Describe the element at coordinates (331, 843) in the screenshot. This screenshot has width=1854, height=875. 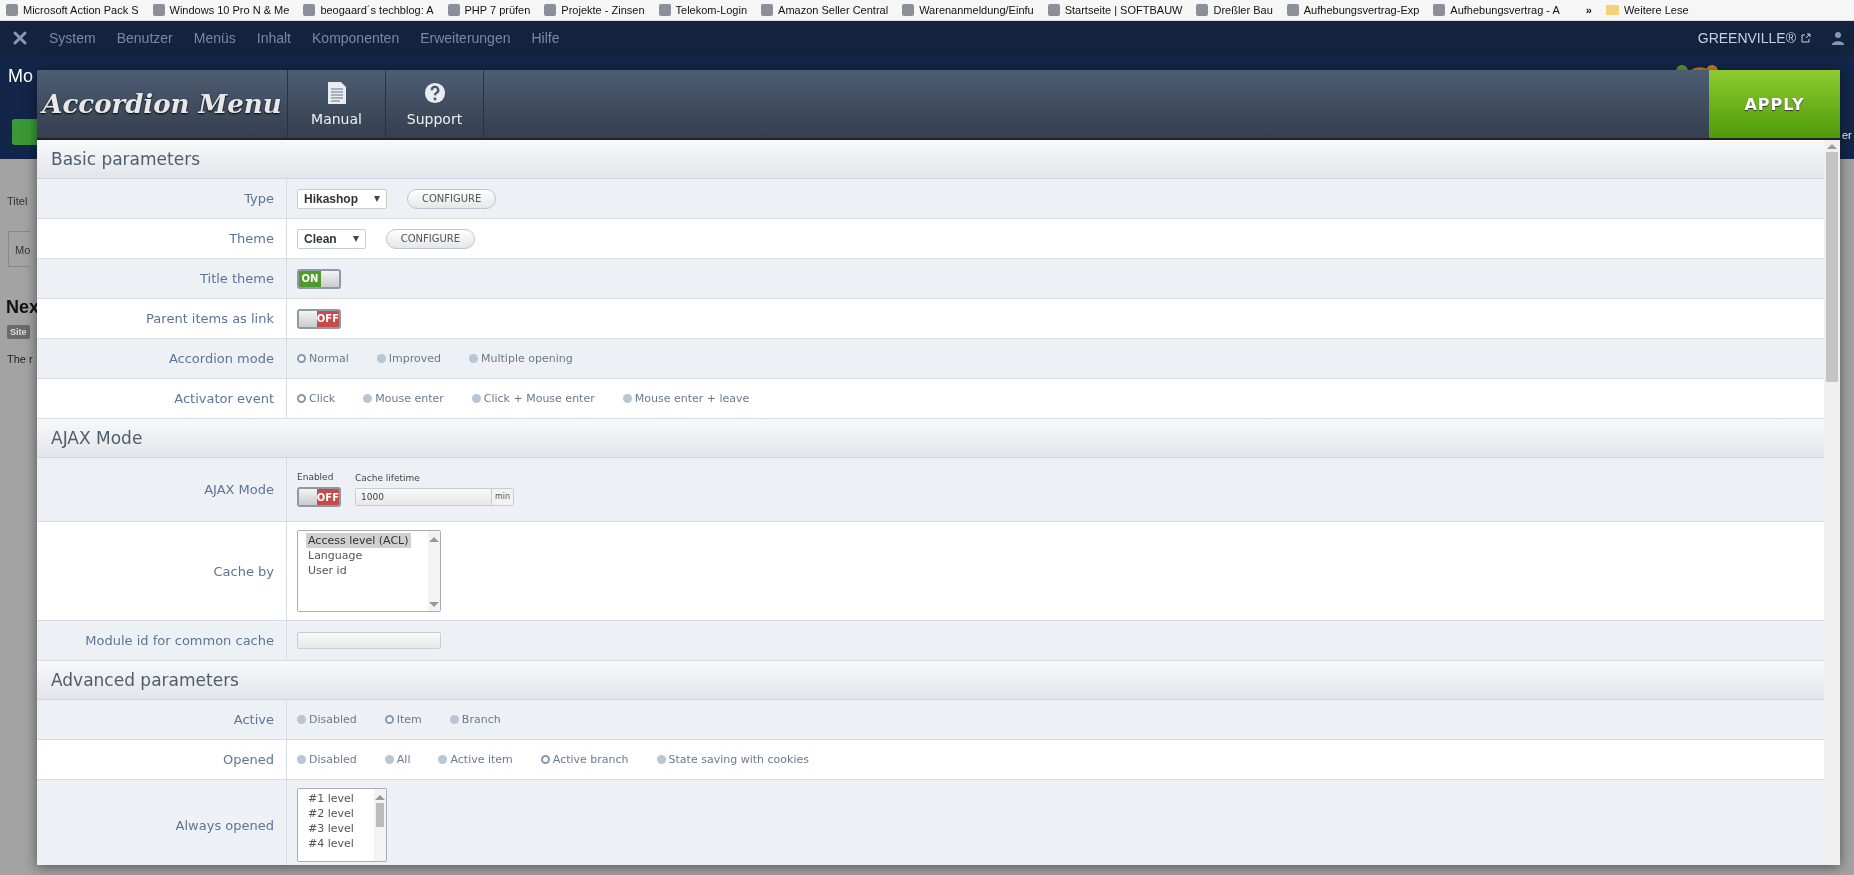
I see `list-option: #4 level` at that location.